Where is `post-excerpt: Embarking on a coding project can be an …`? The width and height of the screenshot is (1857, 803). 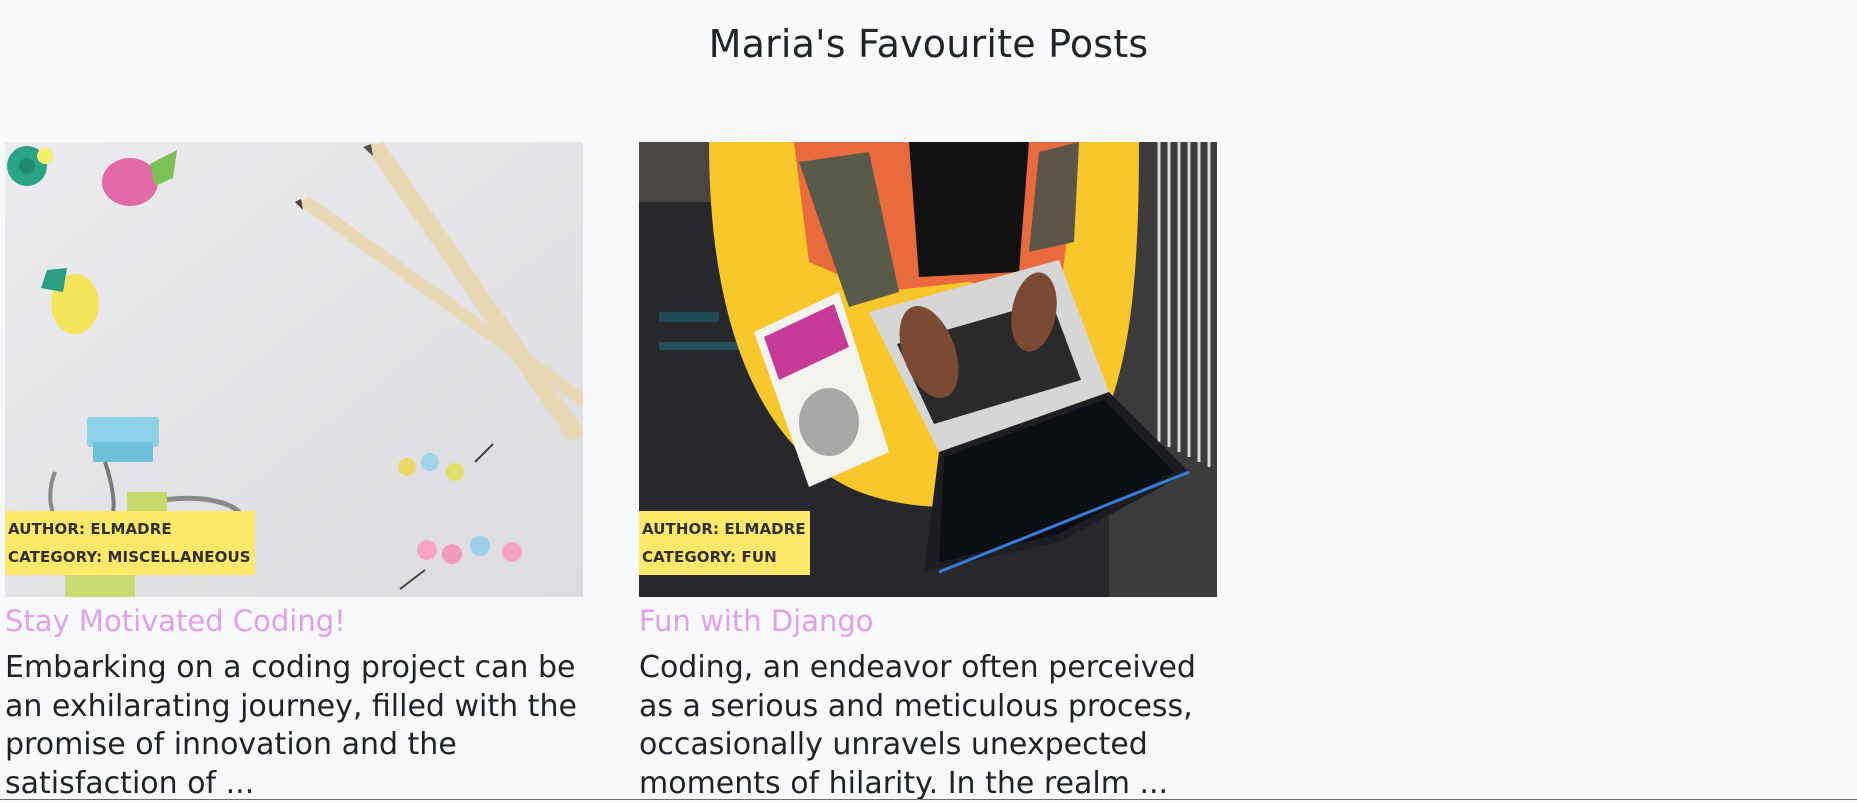 post-excerpt: Embarking on a coding project can be an … is located at coordinates (291, 725).